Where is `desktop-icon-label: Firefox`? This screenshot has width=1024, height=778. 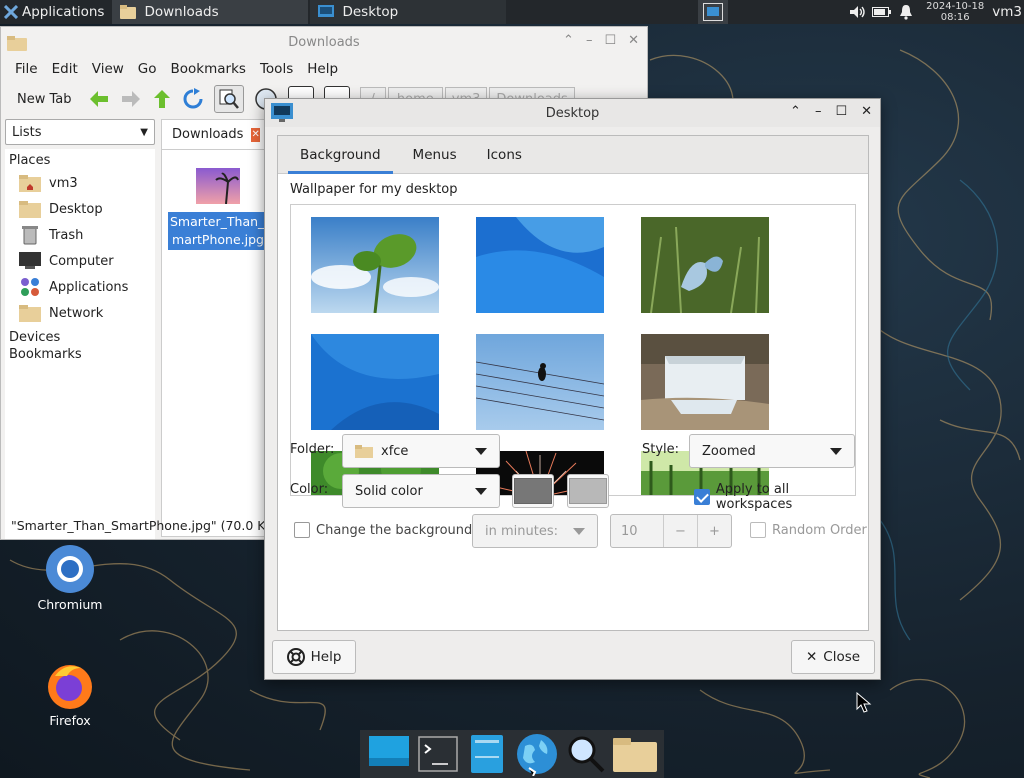 desktop-icon-label: Firefox is located at coordinates (70, 720).